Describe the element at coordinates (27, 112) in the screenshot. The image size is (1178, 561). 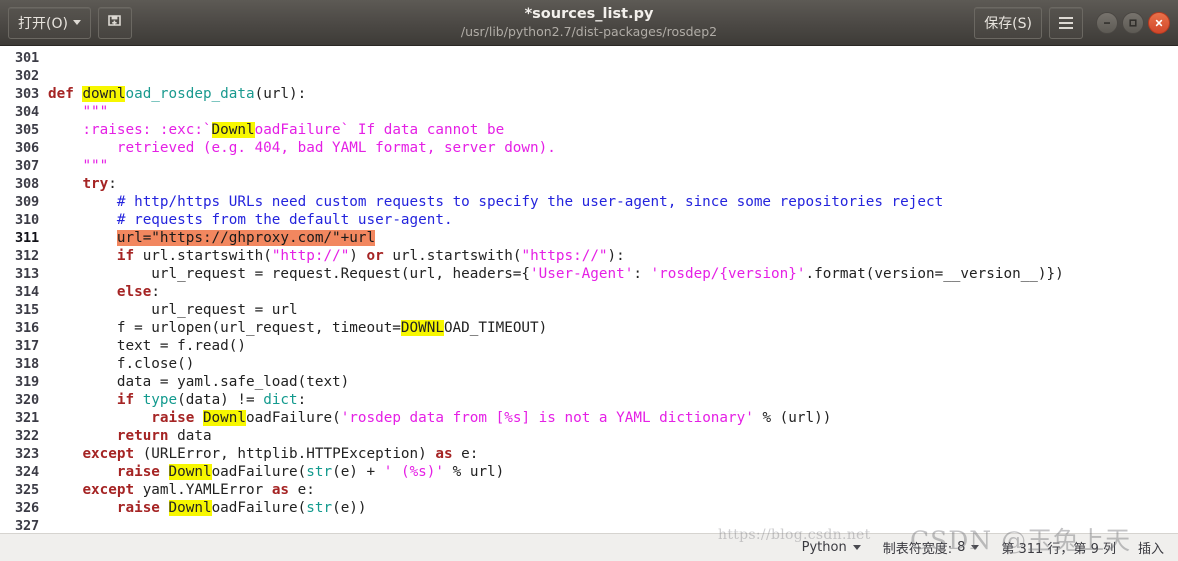
I see `line-number: 304` at that location.